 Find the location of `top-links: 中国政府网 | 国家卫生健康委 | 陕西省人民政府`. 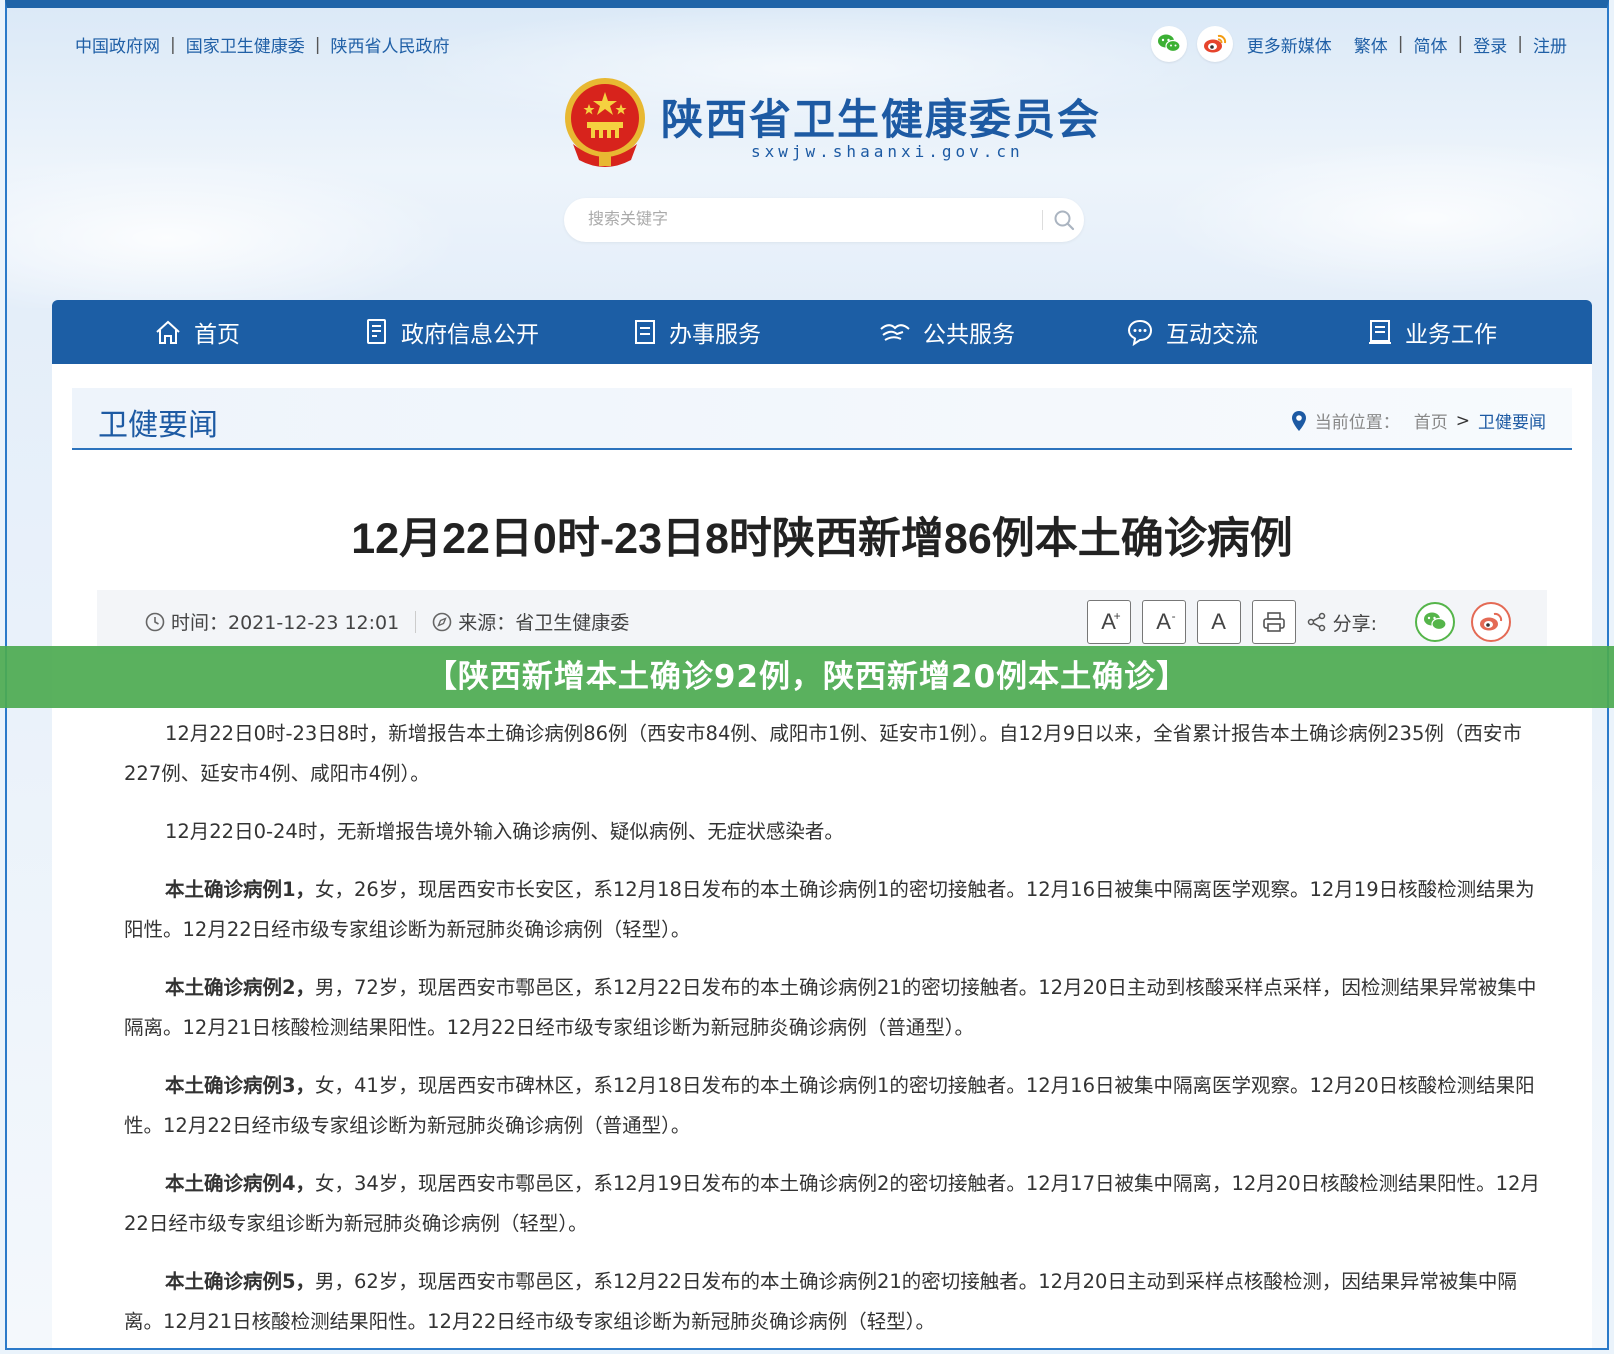

top-links: 中国政府网 | 国家卫生健康委 | 陕西省人民政府 is located at coordinates (262, 45).